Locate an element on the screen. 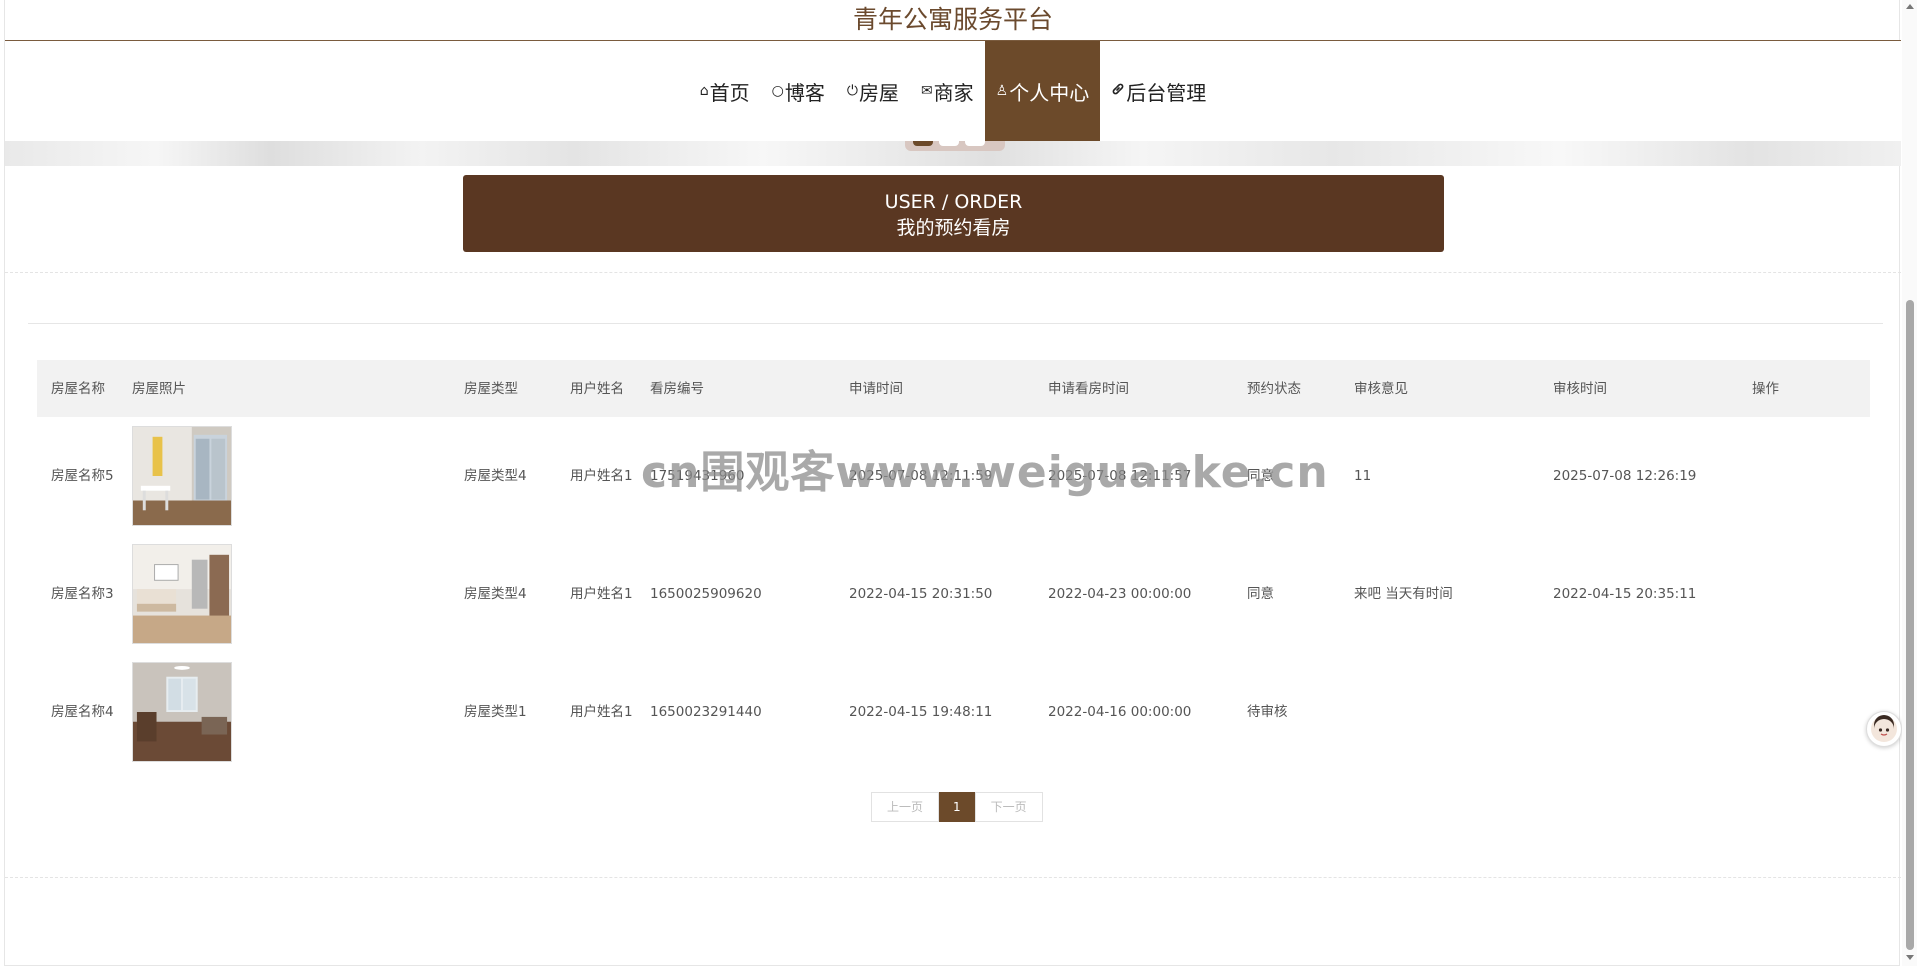 This screenshot has height=966, width=1920. scrollbar-thumb is located at coordinates (1910, 625).